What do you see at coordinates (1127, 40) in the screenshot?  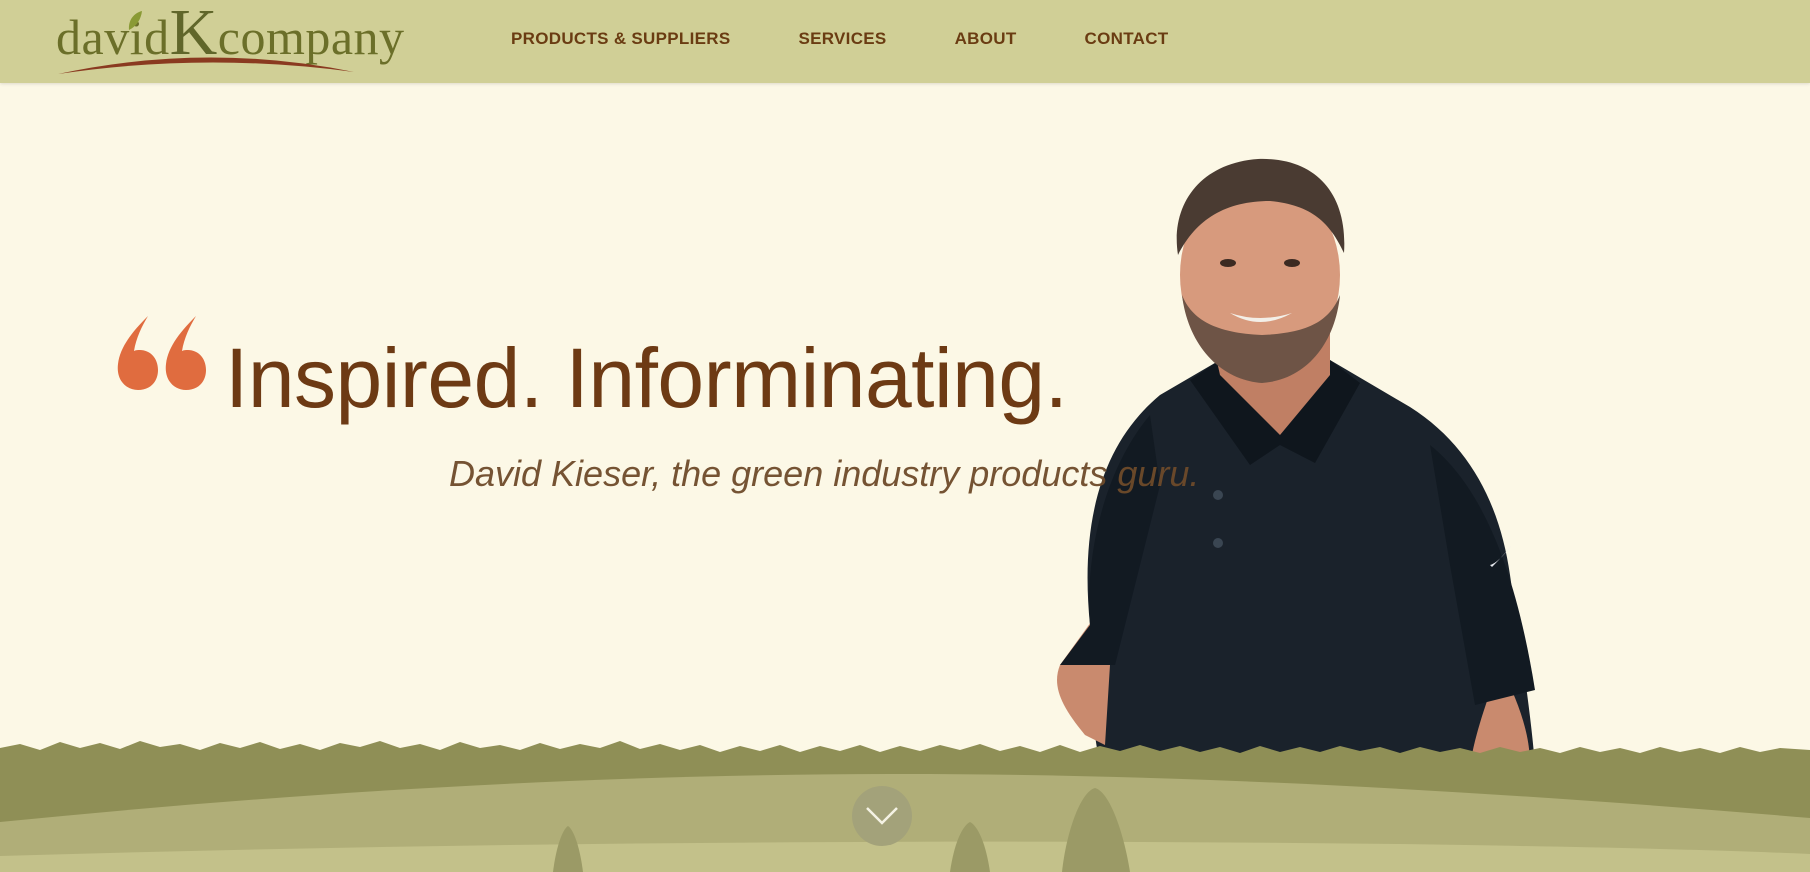 I see `nav-contact: CONTACT` at bounding box center [1127, 40].